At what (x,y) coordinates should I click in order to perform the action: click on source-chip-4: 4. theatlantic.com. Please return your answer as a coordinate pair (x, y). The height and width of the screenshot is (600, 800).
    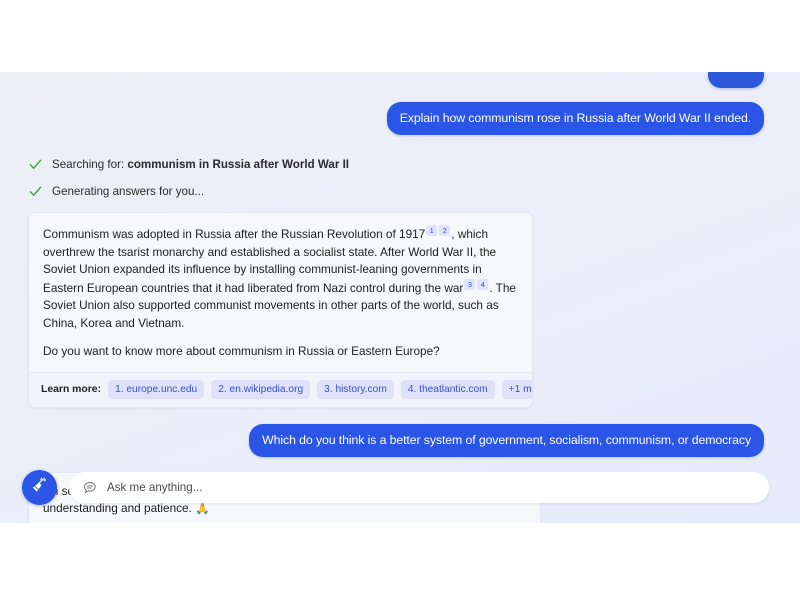
    Looking at the image, I should click on (447, 389).